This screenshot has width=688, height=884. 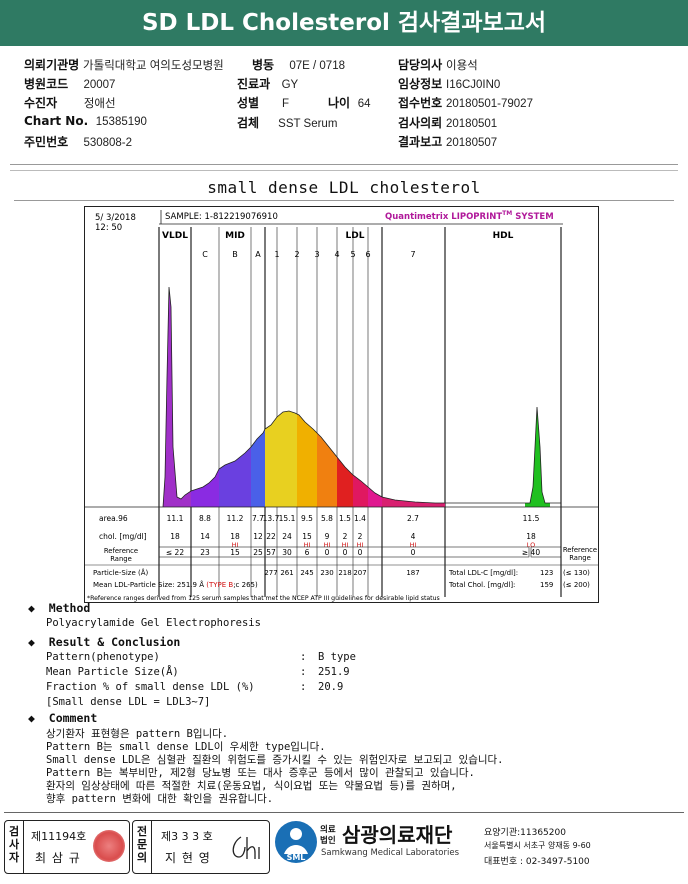 I want to click on info-label: 성별, so click(x=248, y=103).